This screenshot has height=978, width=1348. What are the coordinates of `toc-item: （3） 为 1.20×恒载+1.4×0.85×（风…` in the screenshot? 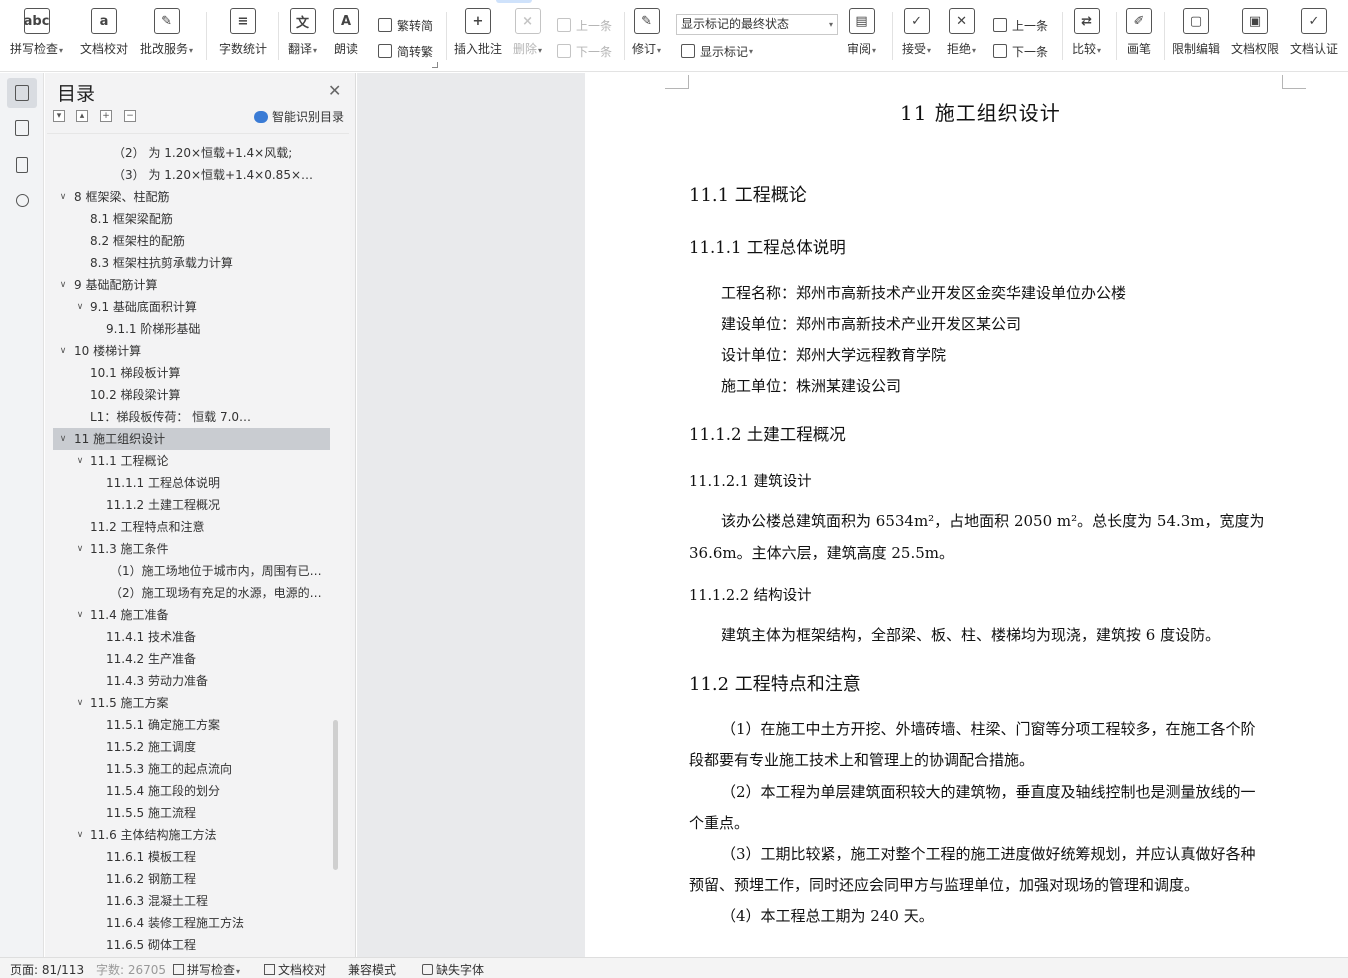 It's located at (218, 175).